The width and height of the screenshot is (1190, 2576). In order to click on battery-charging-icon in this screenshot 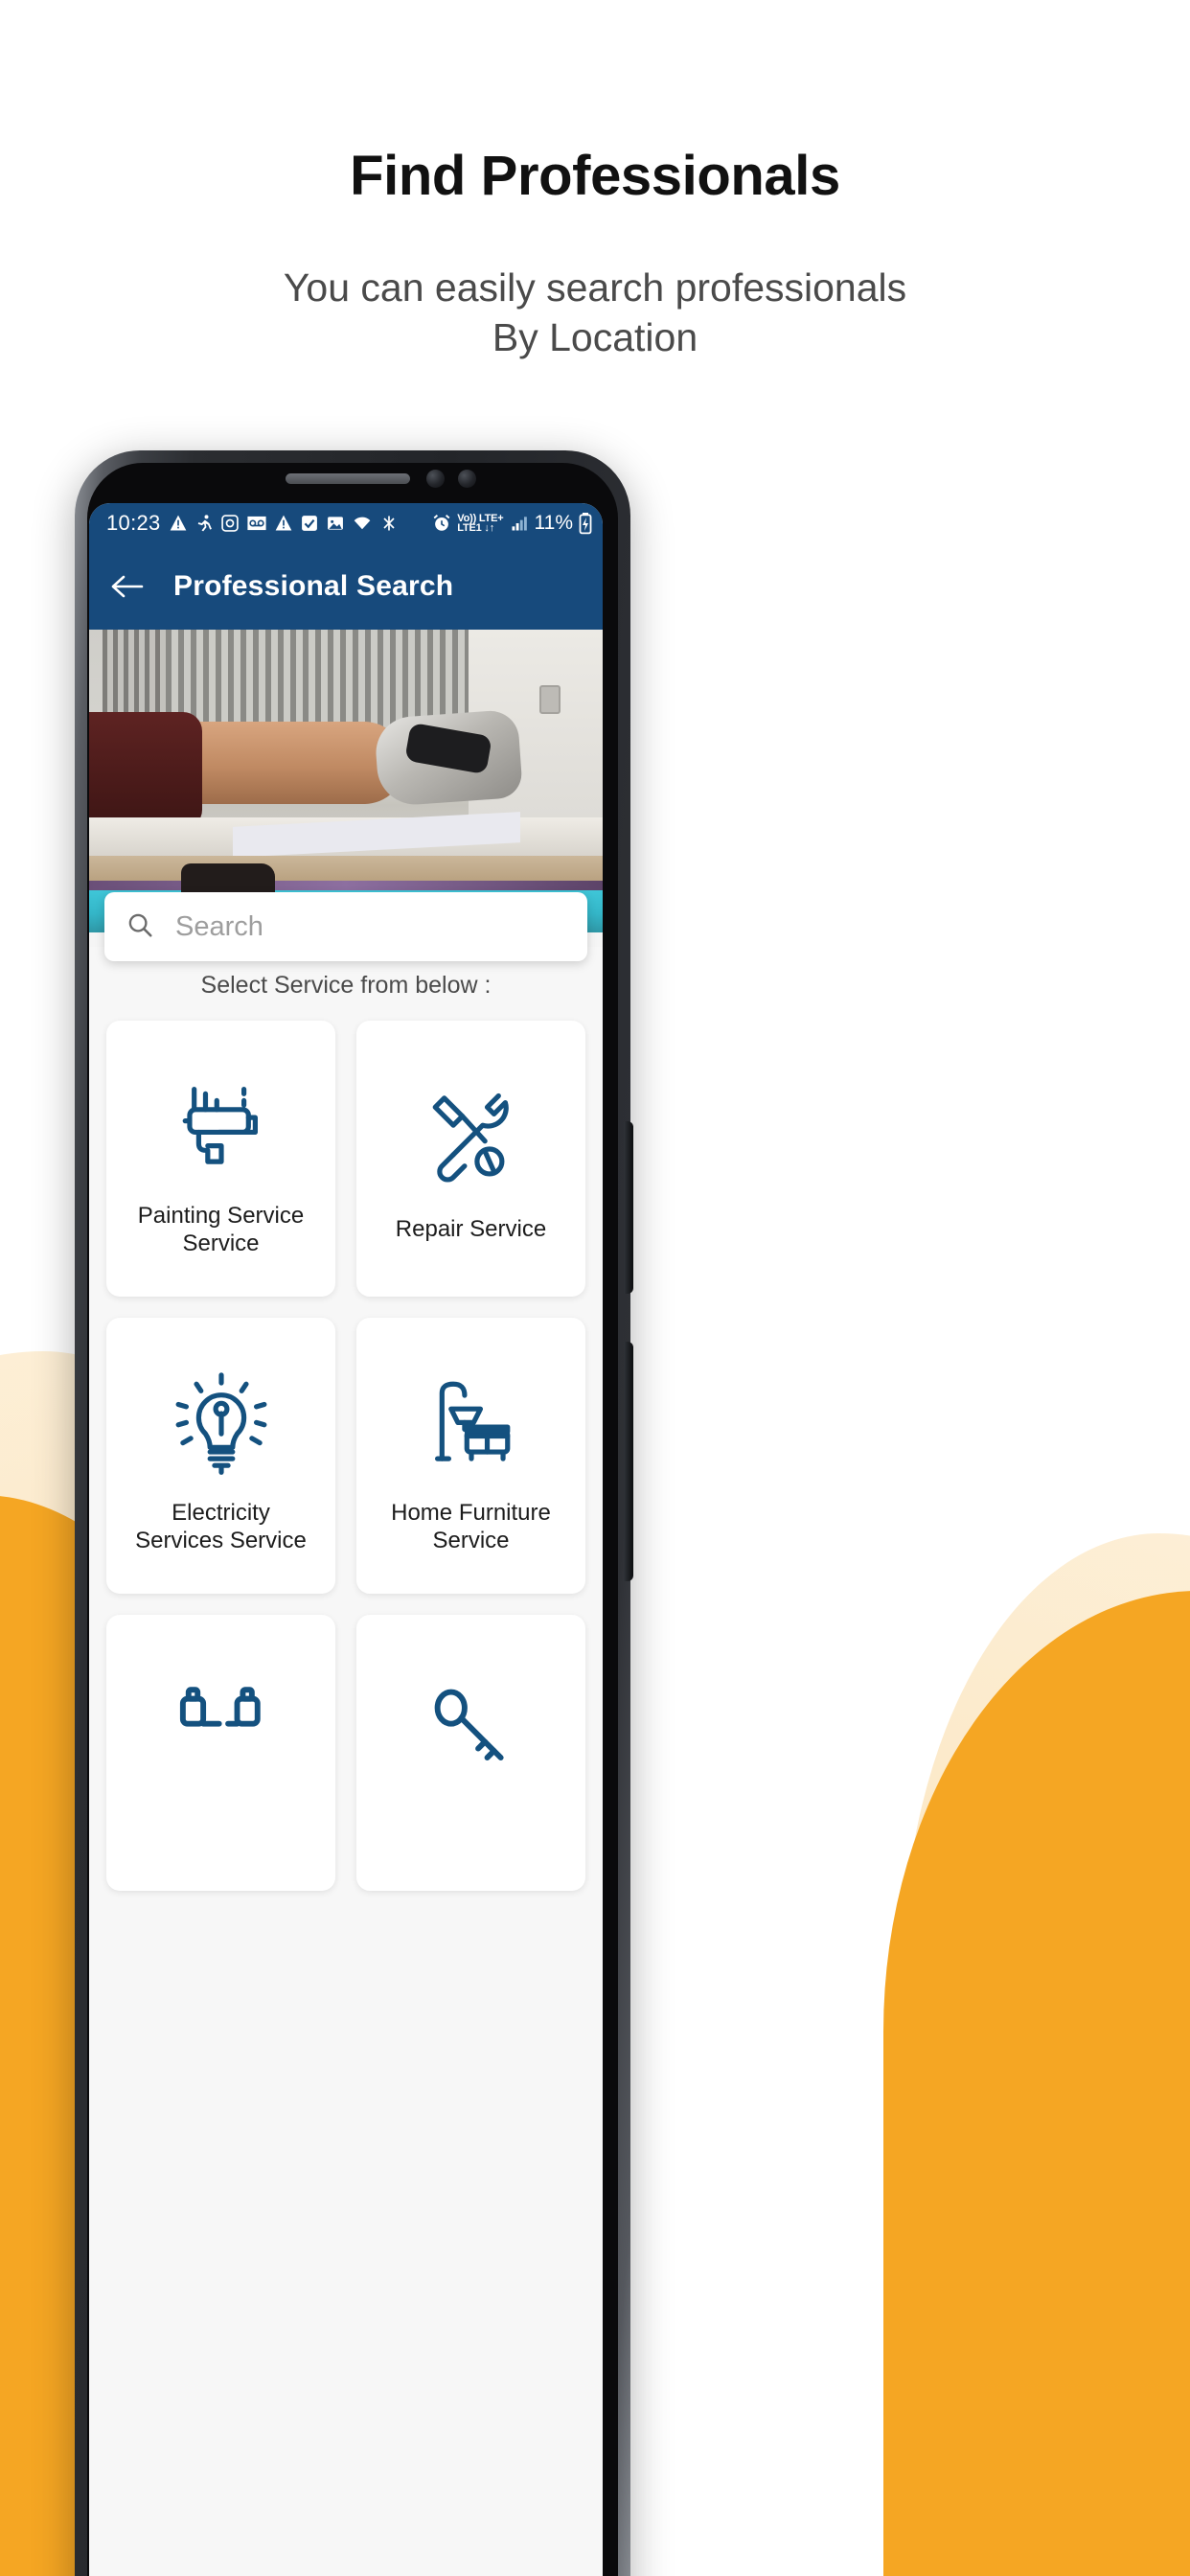, I will do `click(586, 523)`.